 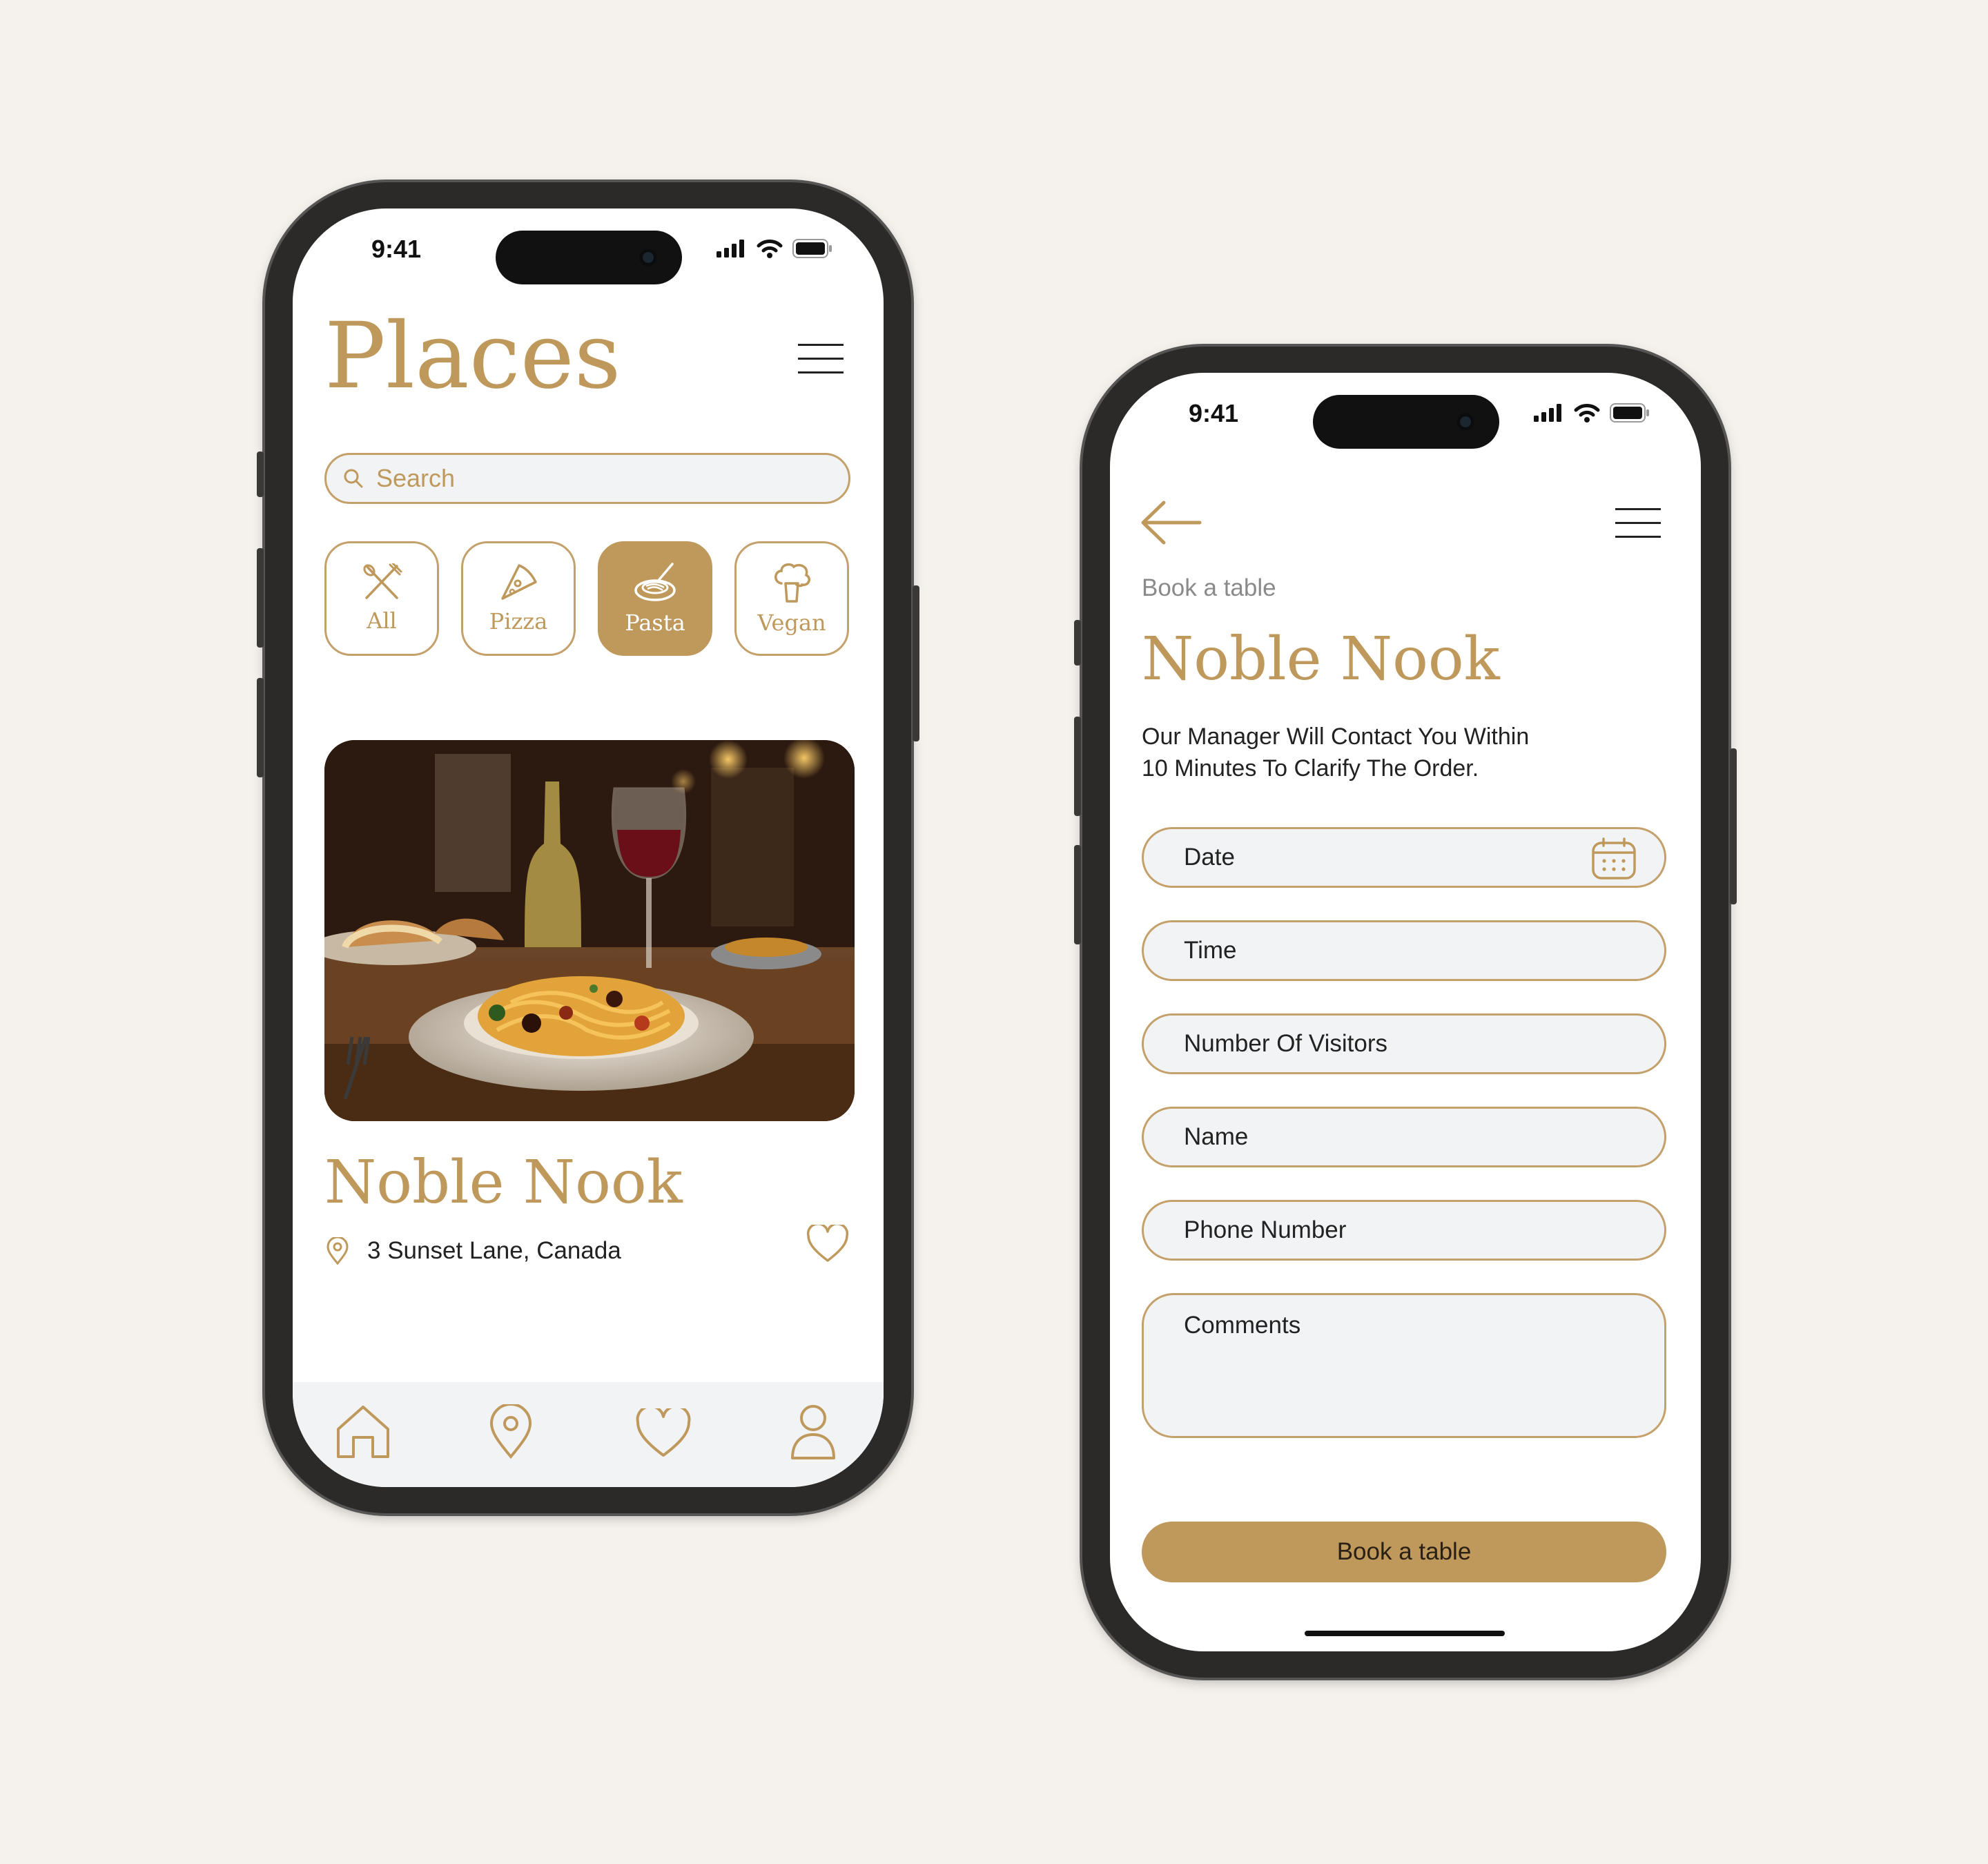 What do you see at coordinates (827, 1244) in the screenshot?
I see `favorite-heart-icon` at bounding box center [827, 1244].